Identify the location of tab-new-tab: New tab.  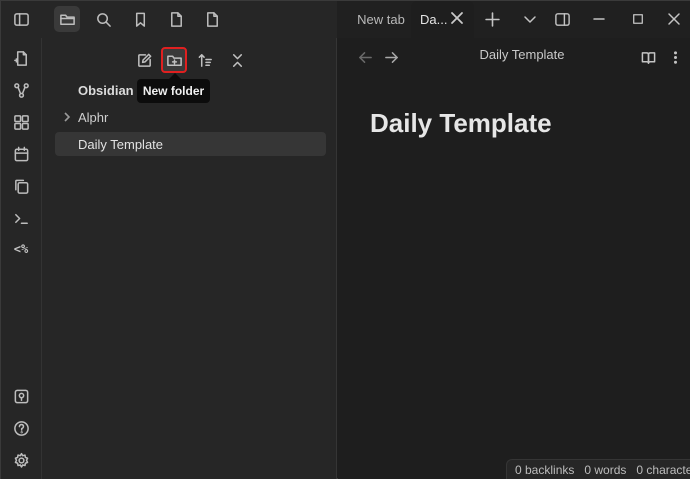
(381, 19).